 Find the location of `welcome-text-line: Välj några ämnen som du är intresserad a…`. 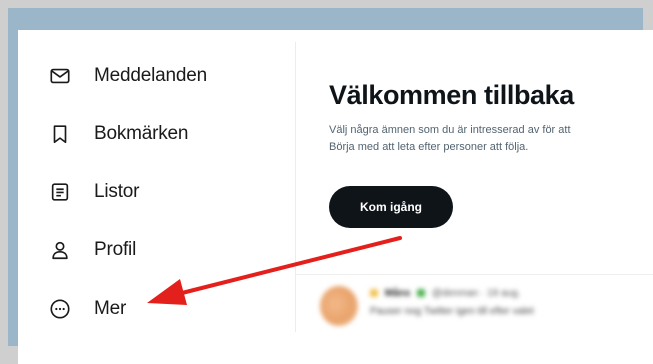

welcome-text-line: Välj några ämnen som du är intresserad a… is located at coordinates (450, 130).